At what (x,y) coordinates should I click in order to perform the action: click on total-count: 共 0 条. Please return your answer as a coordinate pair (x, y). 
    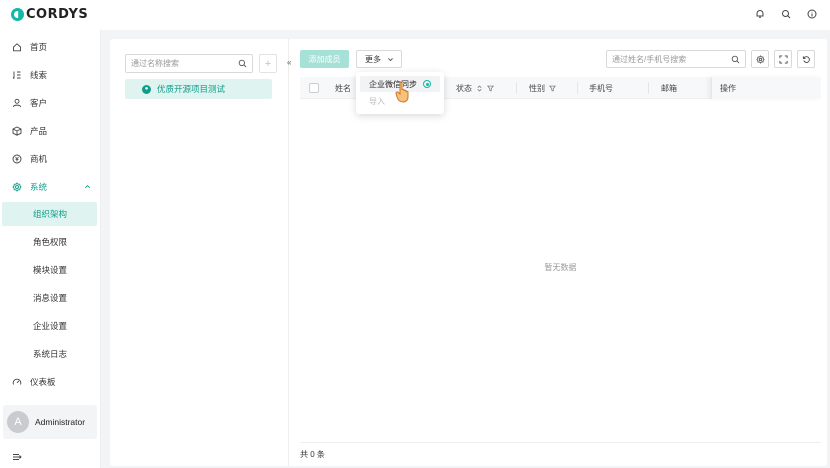
    Looking at the image, I should click on (312, 454).